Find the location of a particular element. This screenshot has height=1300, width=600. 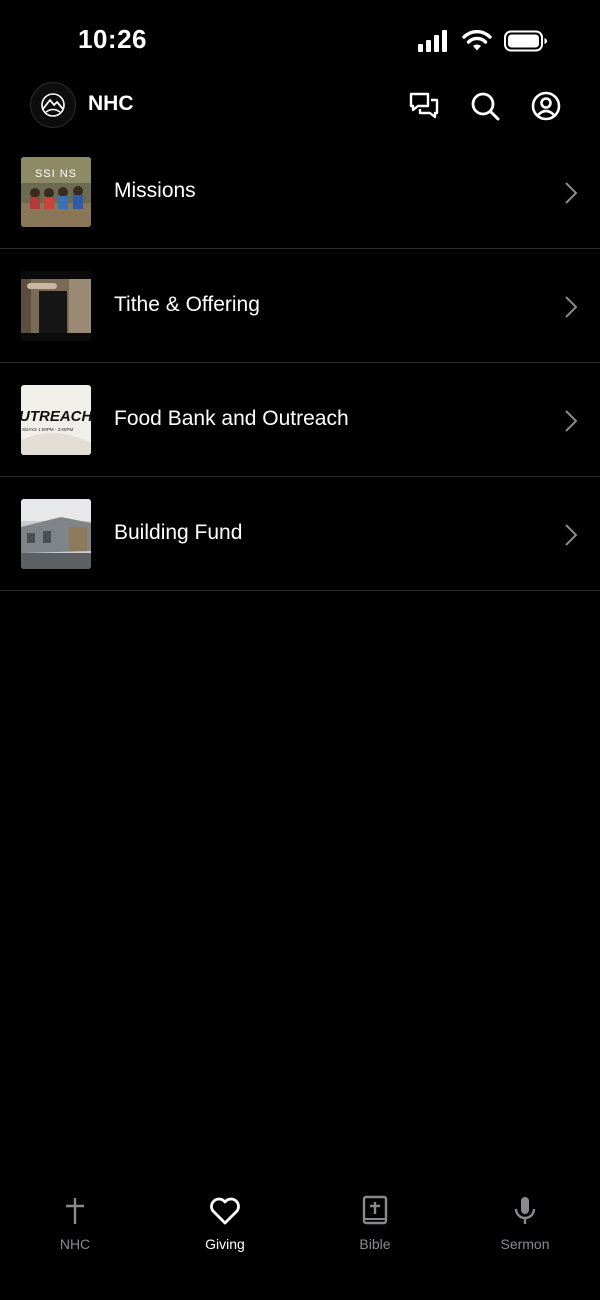

profile-icon is located at coordinates (546, 106).